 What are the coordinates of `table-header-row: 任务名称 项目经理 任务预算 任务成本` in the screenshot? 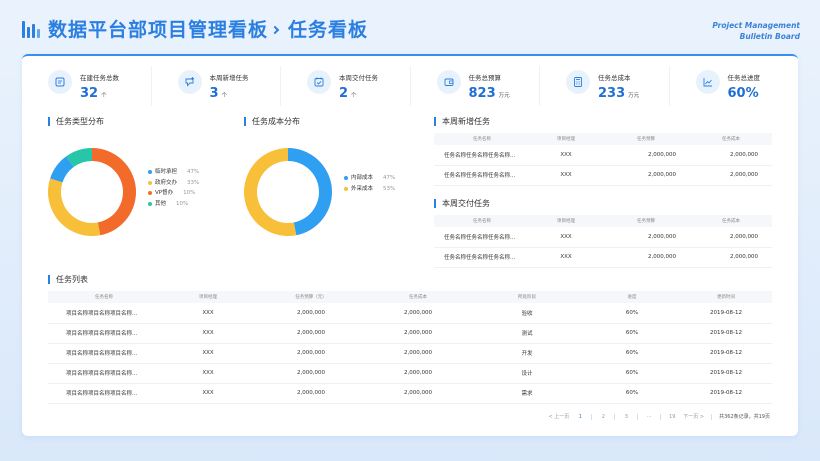 It's located at (603, 139).